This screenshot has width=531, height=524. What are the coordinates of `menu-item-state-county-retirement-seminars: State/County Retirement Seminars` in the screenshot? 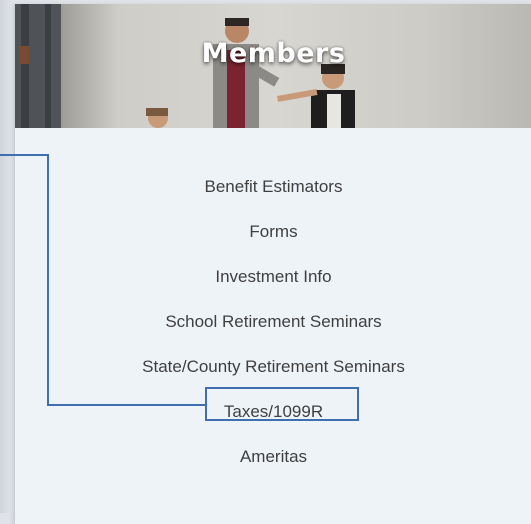 It's located at (273, 366).